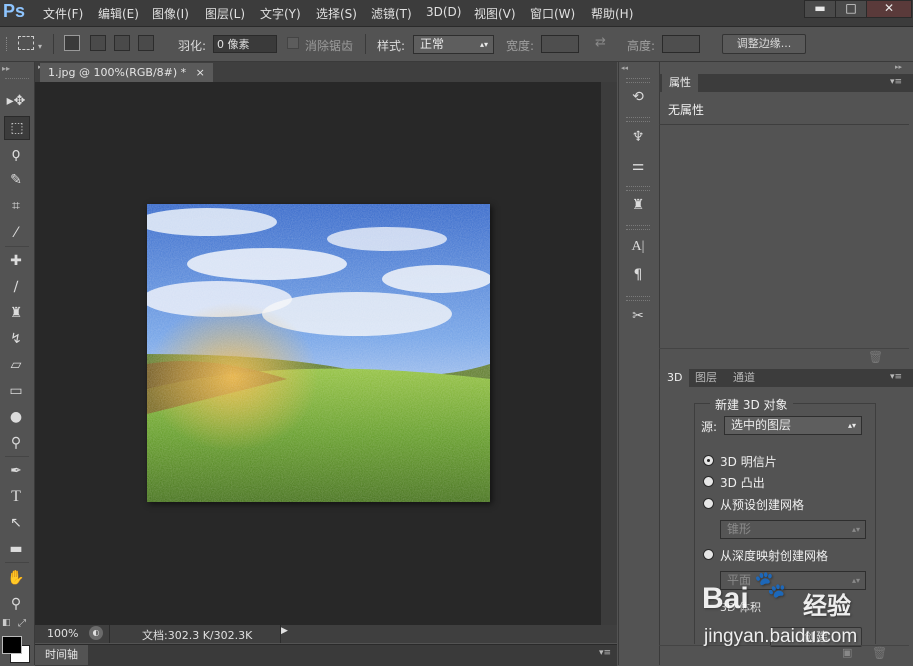  What do you see at coordinates (61, 655) in the screenshot?
I see `timeline-tab: 时间轴` at bounding box center [61, 655].